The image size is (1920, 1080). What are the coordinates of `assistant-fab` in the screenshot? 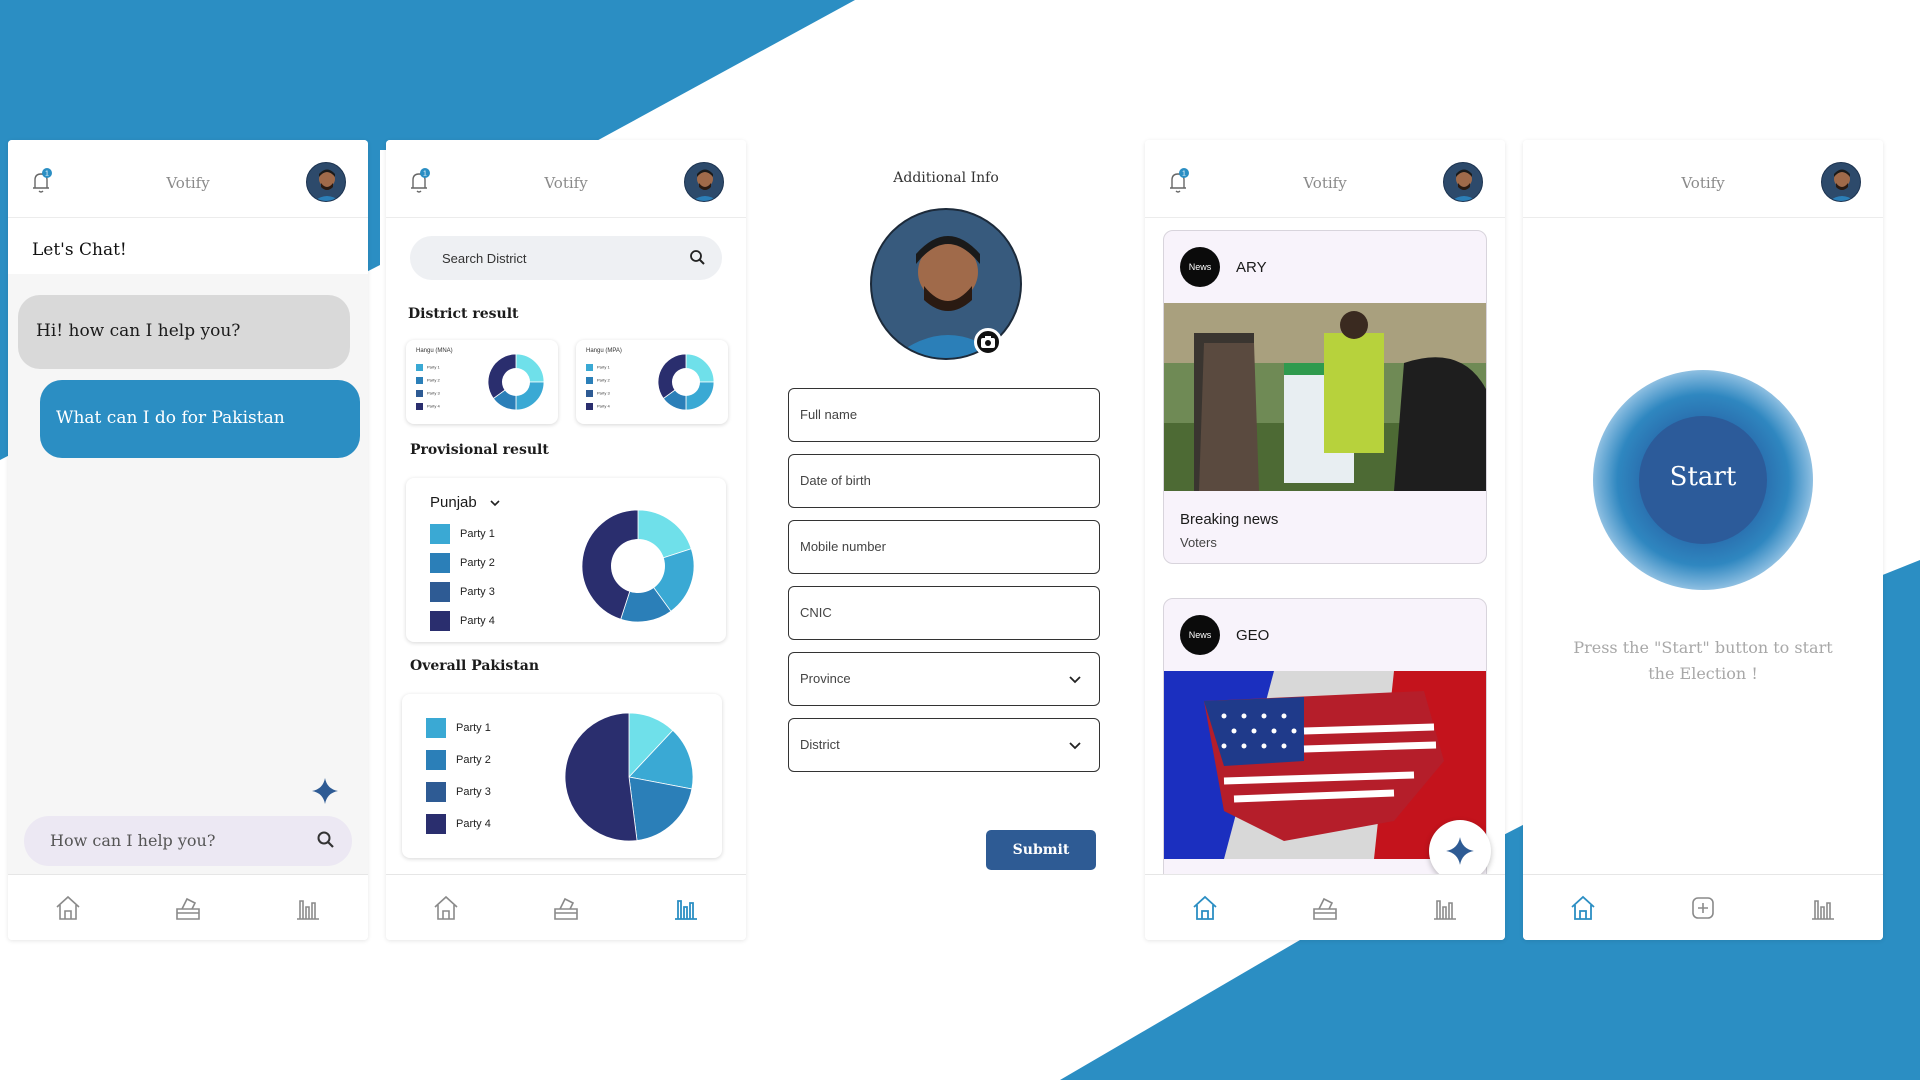 It's located at (1460, 851).